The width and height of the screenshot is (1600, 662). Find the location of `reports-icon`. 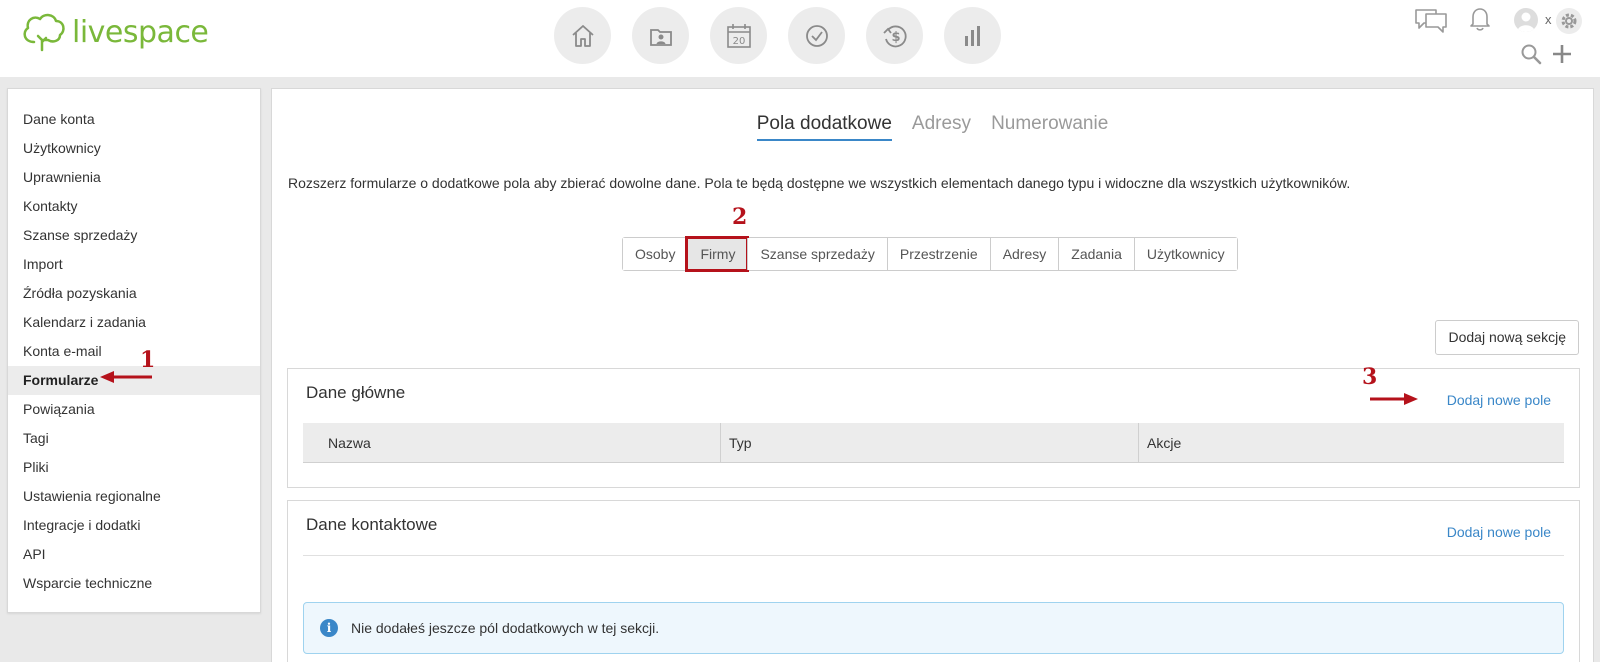

reports-icon is located at coordinates (972, 35).